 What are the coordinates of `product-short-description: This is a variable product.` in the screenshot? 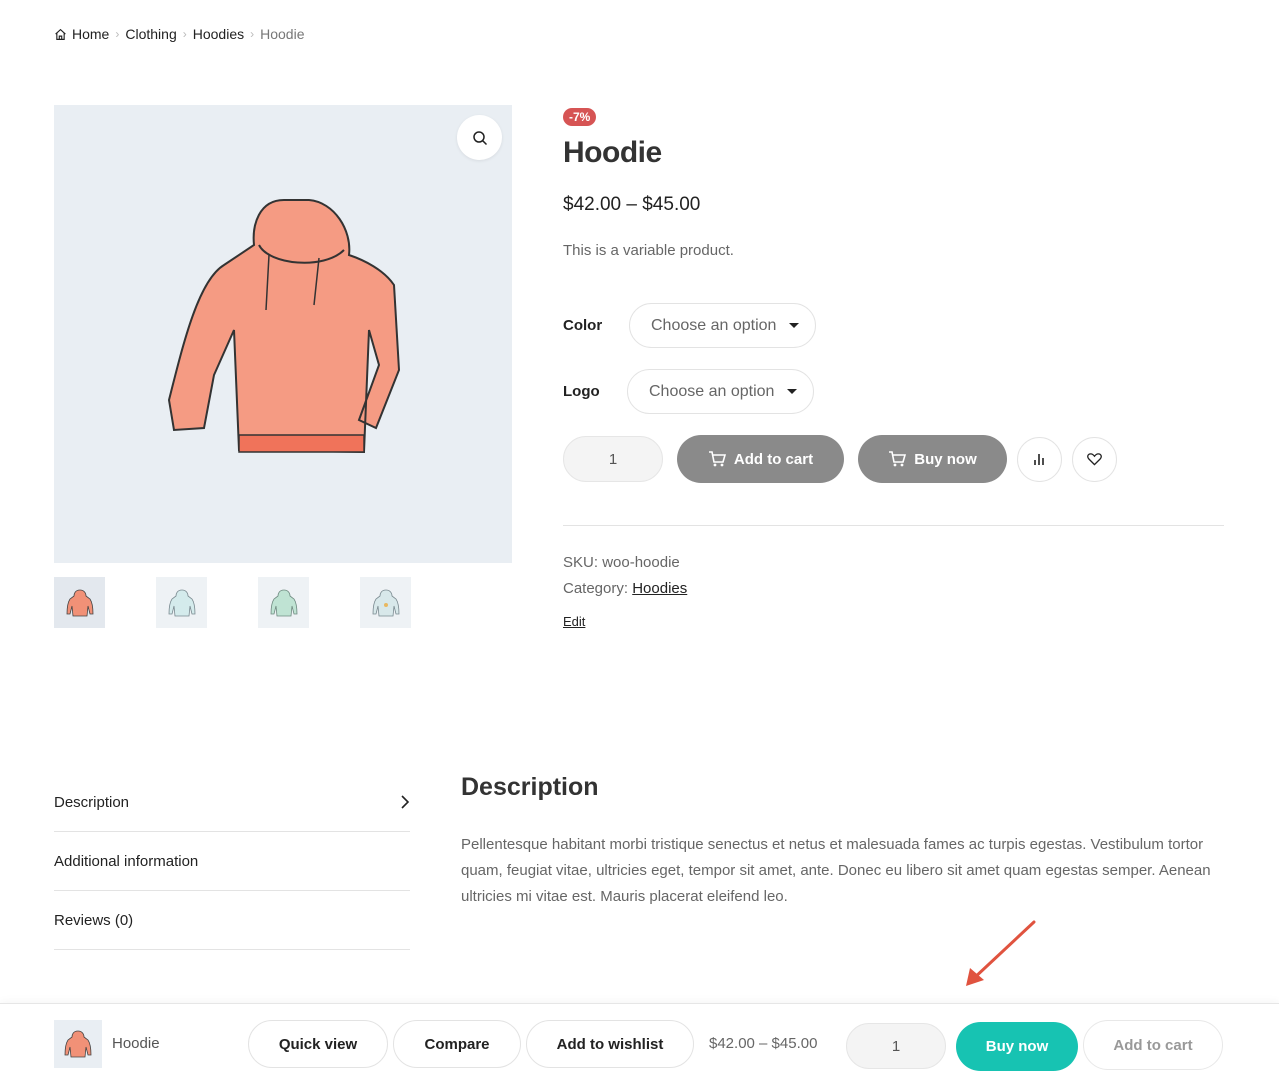 It's located at (648, 250).